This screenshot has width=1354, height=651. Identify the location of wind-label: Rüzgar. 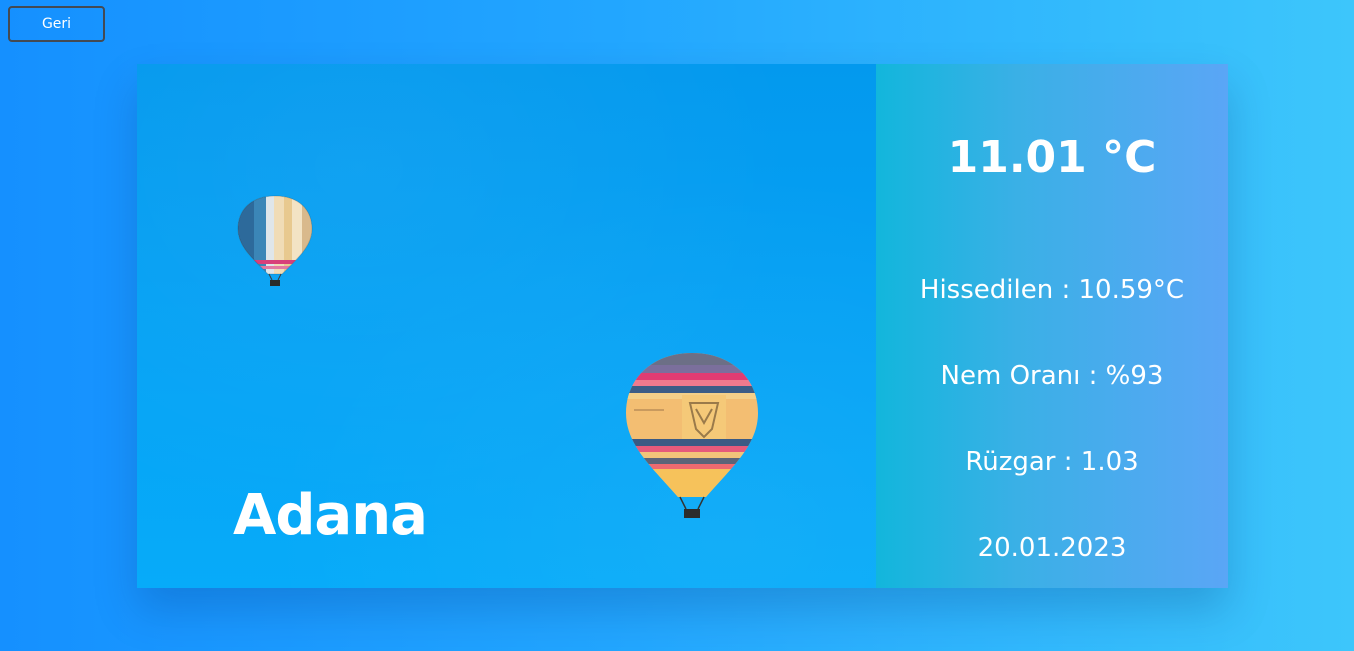
(1010, 462).